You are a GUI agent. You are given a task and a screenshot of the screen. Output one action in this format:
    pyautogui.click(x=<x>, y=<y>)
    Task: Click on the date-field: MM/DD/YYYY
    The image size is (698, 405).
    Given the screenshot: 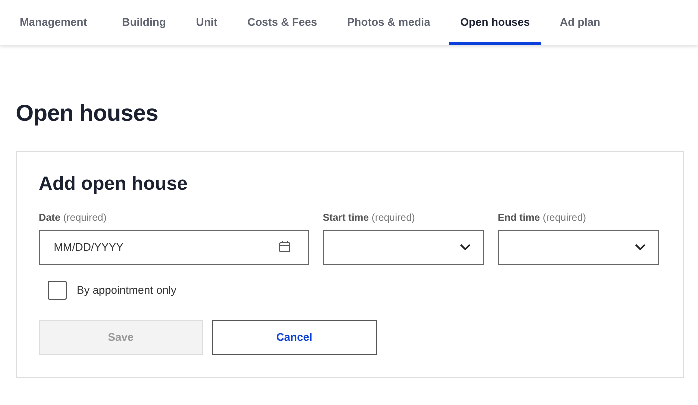 What is the action you would take?
    pyautogui.click(x=174, y=247)
    